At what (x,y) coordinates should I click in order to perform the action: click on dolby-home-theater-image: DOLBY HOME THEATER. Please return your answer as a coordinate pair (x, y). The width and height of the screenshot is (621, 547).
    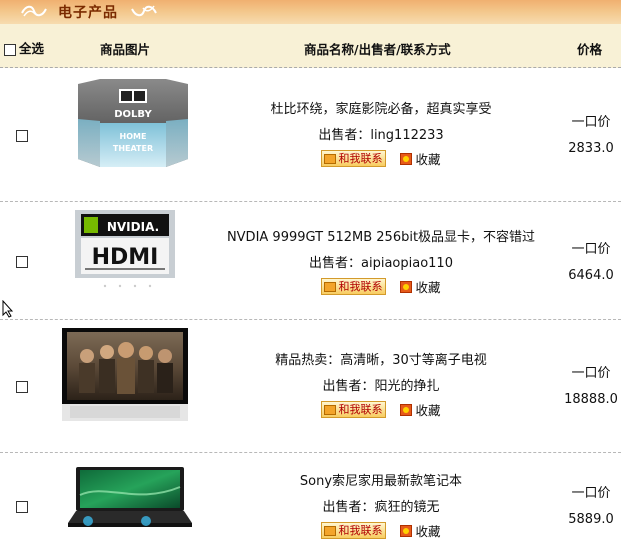
    Looking at the image, I should click on (133, 124).